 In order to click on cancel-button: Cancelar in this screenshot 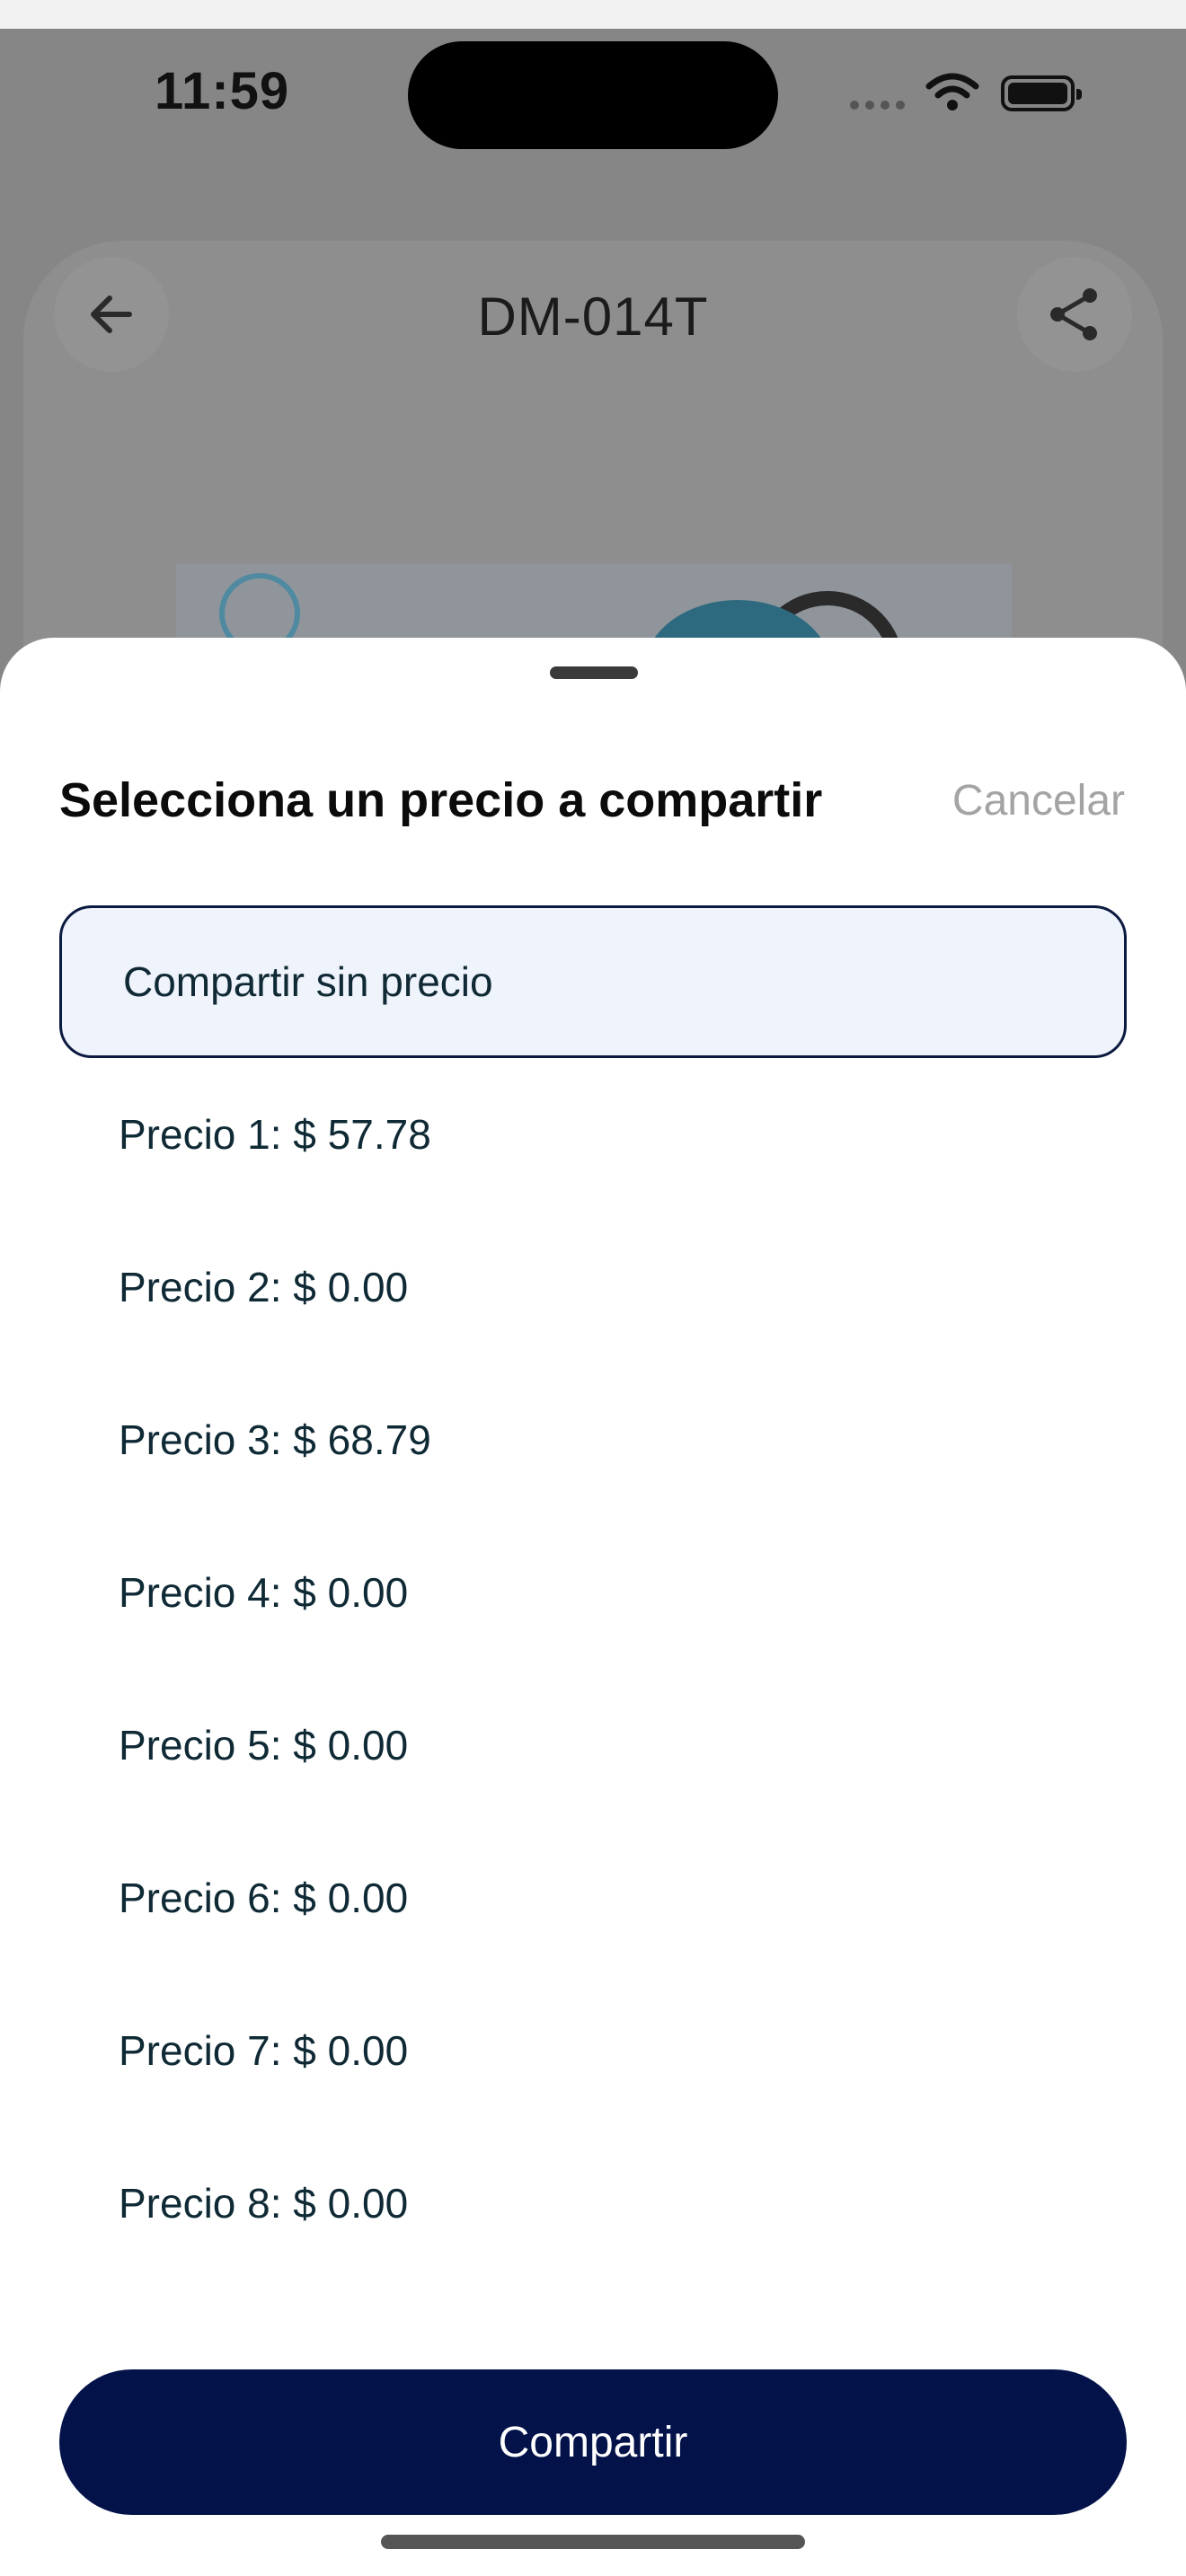, I will do `click(1038, 800)`.